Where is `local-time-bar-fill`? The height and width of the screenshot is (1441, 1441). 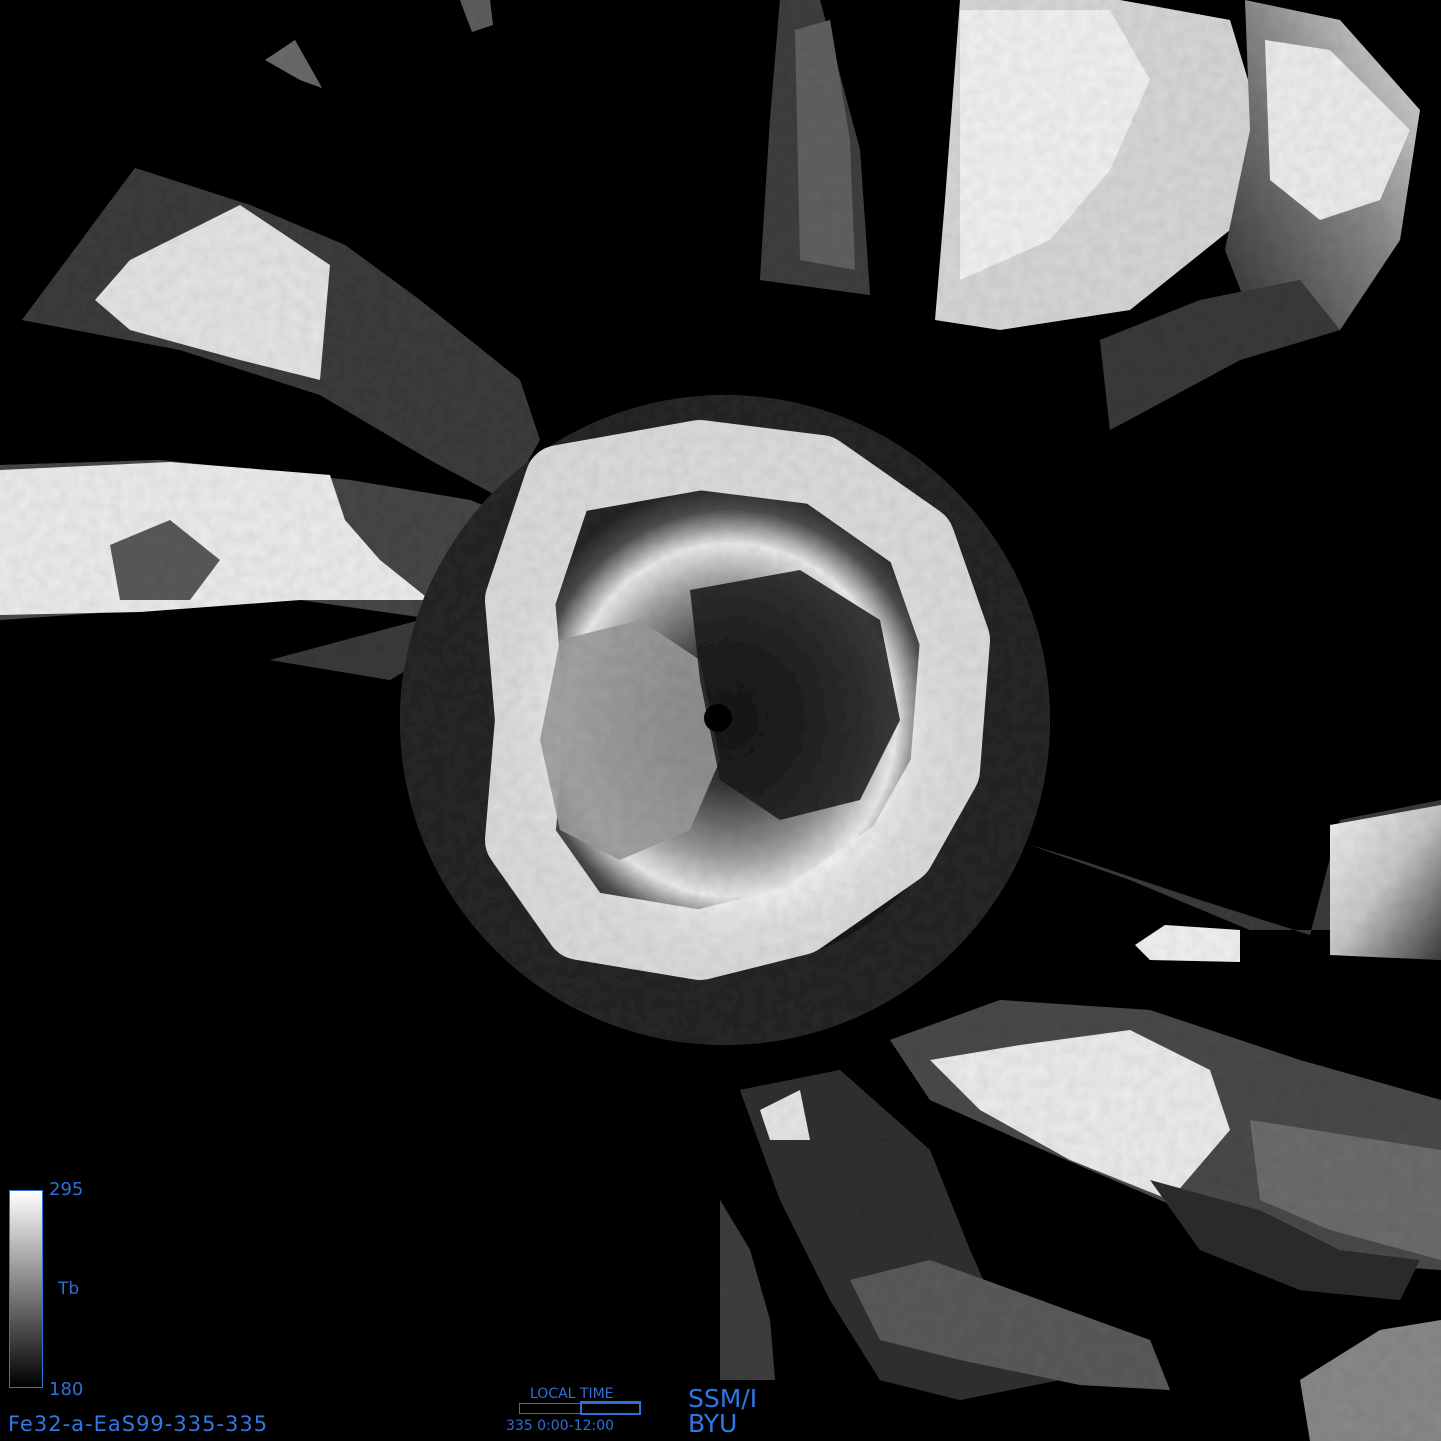
local-time-bar-fill is located at coordinates (610, 1408).